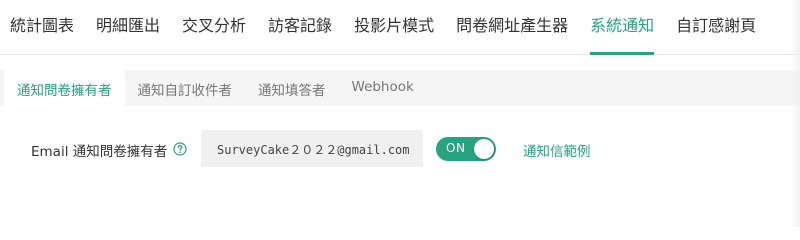  I want to click on toggle-on-label: ON, so click(456, 148).